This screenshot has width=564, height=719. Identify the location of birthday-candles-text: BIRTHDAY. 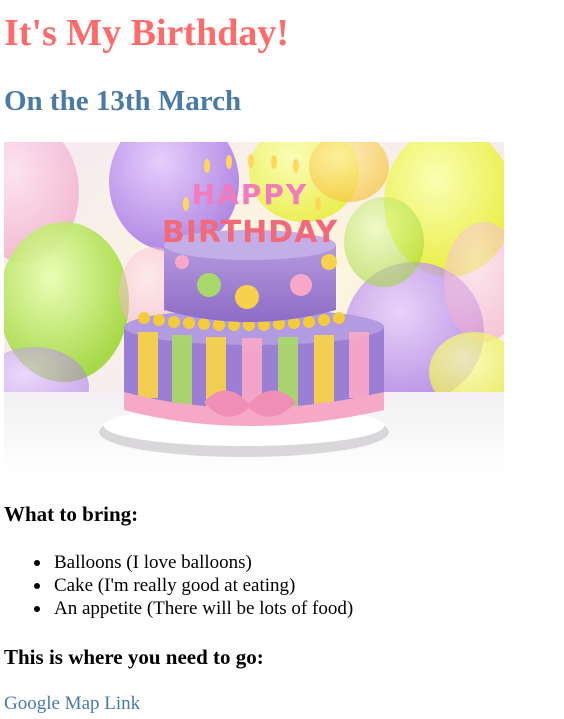
(250, 232).